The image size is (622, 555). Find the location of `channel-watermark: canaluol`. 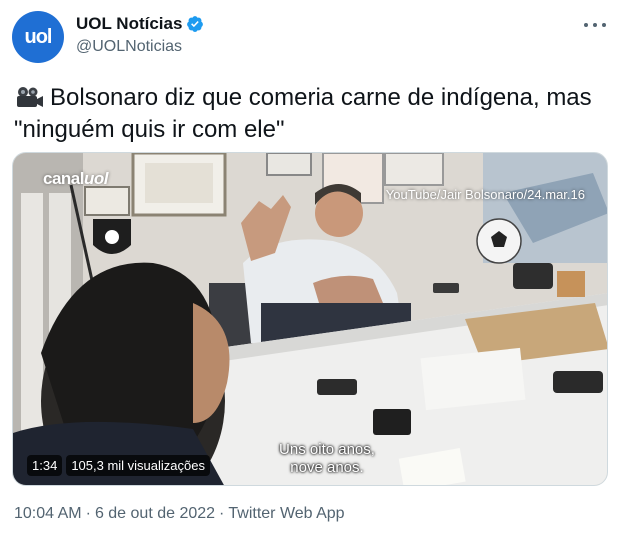

channel-watermark: canaluol is located at coordinates (75, 179).